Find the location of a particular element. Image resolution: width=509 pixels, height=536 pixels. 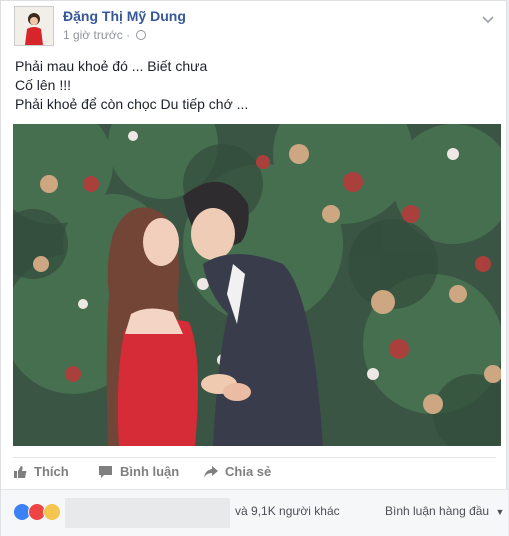

share-button: Chia sẻ is located at coordinates (237, 471).